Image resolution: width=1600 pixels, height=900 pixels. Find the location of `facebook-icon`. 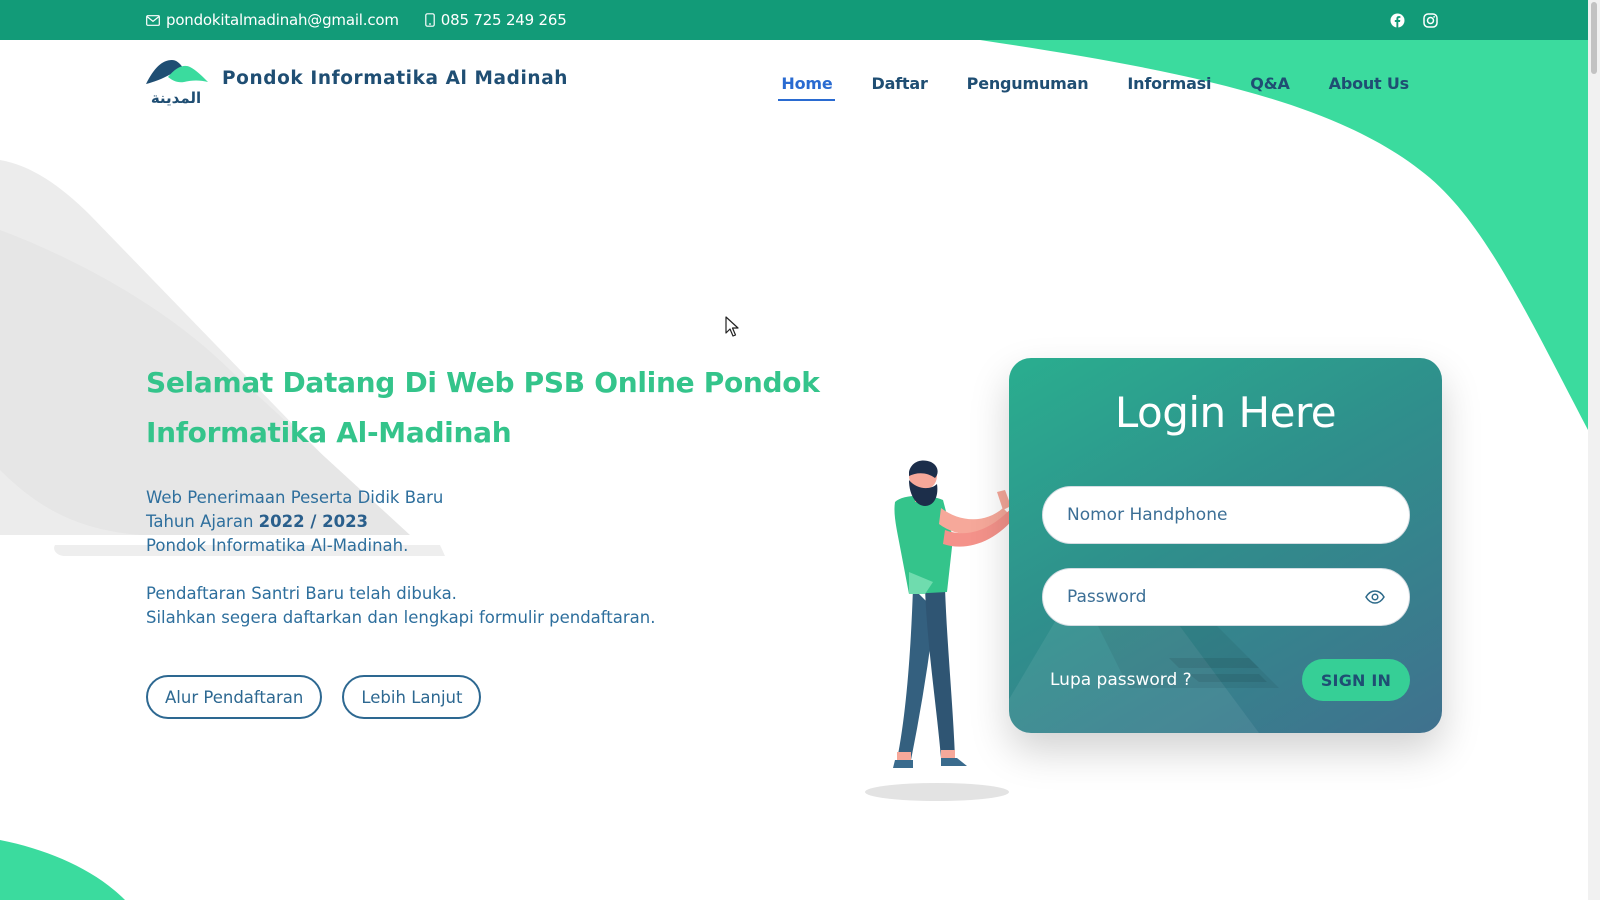

facebook-icon is located at coordinates (1397, 20).